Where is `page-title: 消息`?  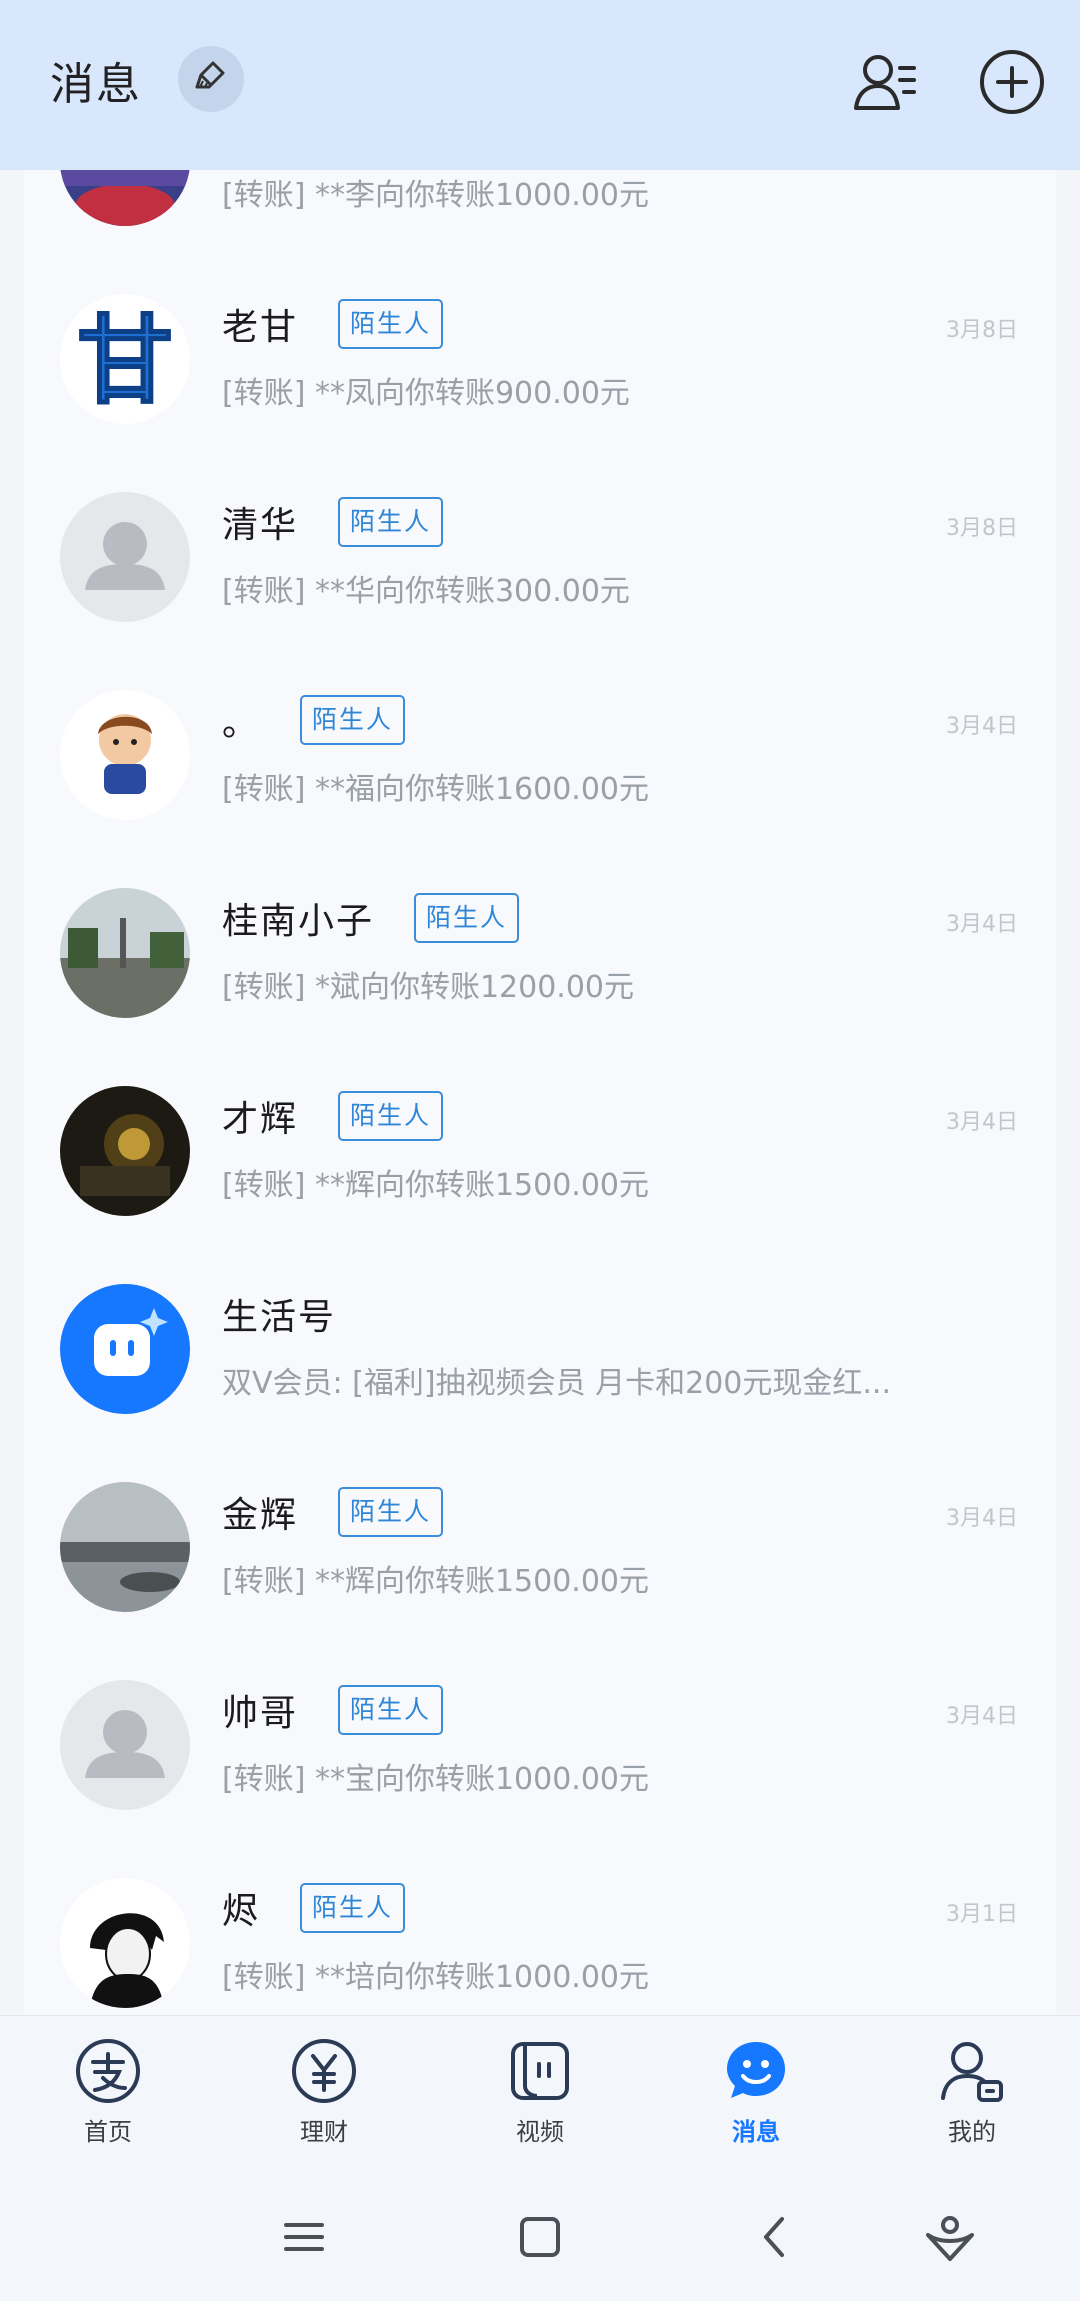 page-title: 消息 is located at coordinates (96, 84).